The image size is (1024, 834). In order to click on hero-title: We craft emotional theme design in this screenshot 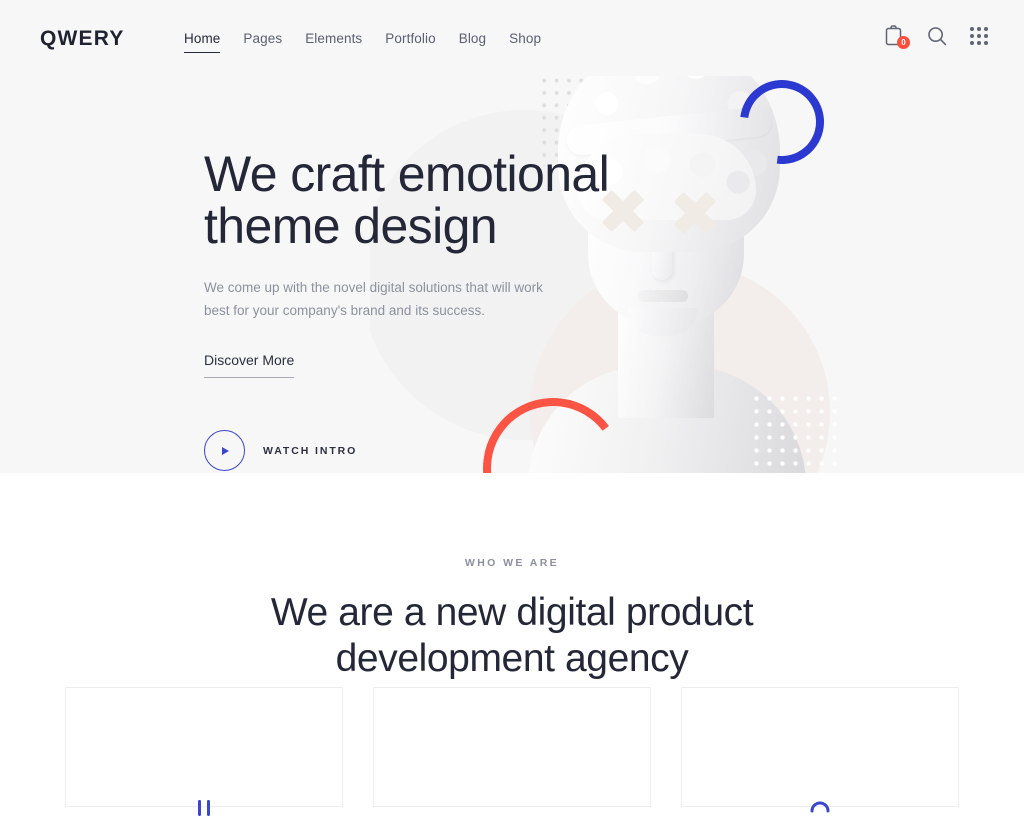, I will do `click(414, 200)`.